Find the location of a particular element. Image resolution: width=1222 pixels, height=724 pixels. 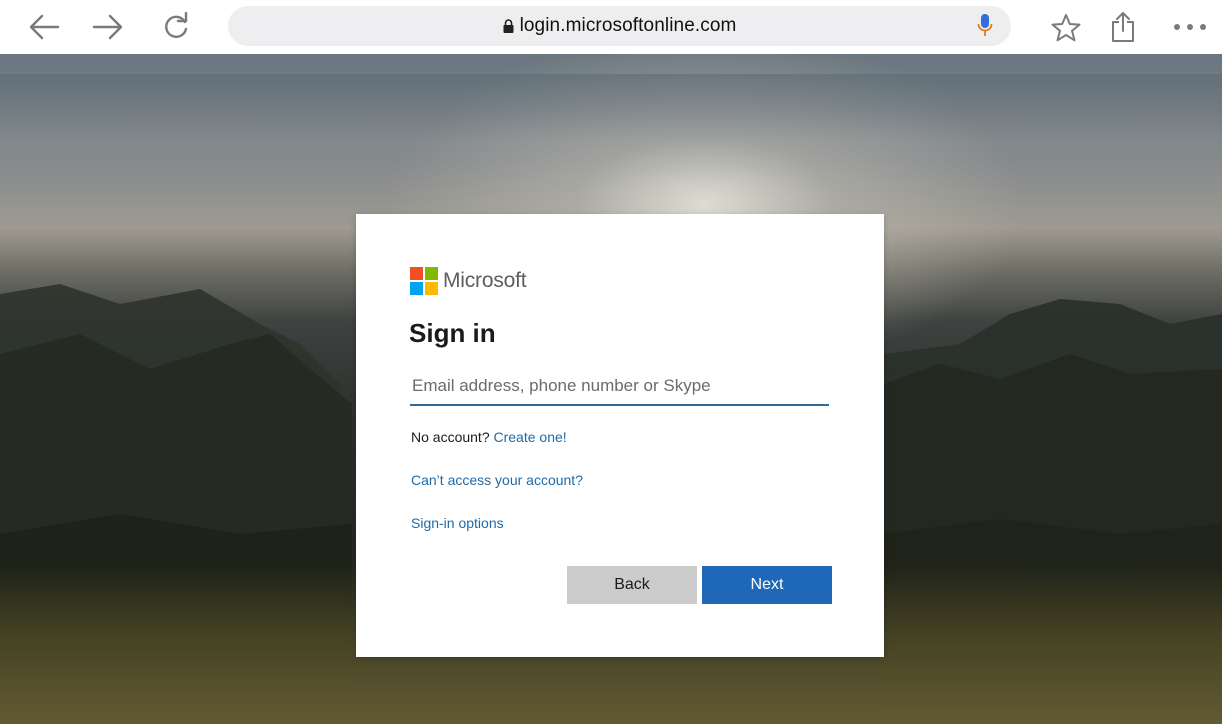

star-icon is located at coordinates (1066, 28).